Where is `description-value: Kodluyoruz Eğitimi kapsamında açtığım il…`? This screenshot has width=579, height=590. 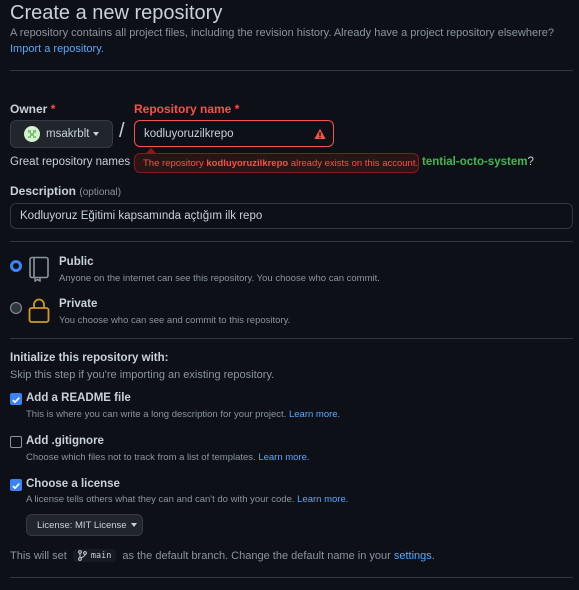
description-value: Kodluyoruz Eğitimi kapsamında açtığım il… is located at coordinates (141, 216).